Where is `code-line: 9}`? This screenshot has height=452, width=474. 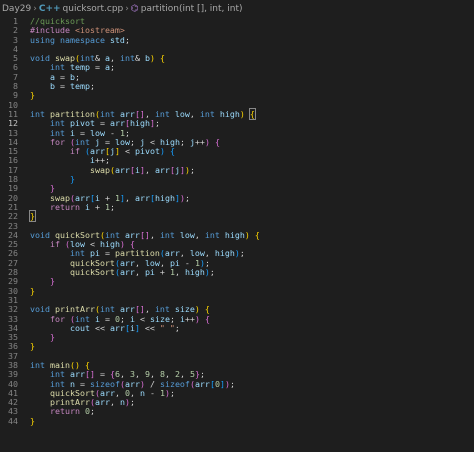 code-line: 9} is located at coordinates (237, 96).